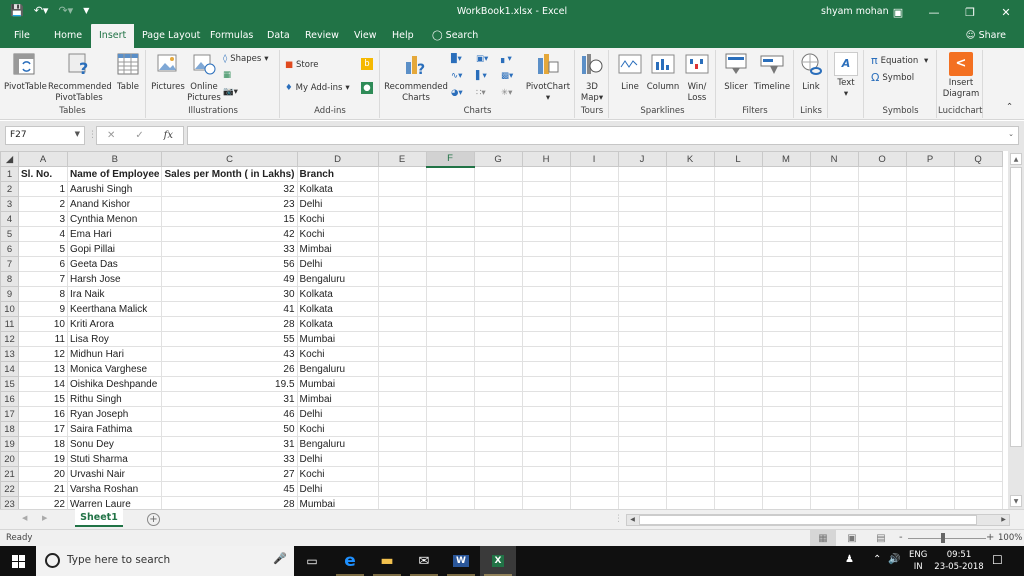 The height and width of the screenshot is (576, 1024). What do you see at coordinates (111, 135) in the screenshot?
I see `cancel-icon: ✕` at bounding box center [111, 135].